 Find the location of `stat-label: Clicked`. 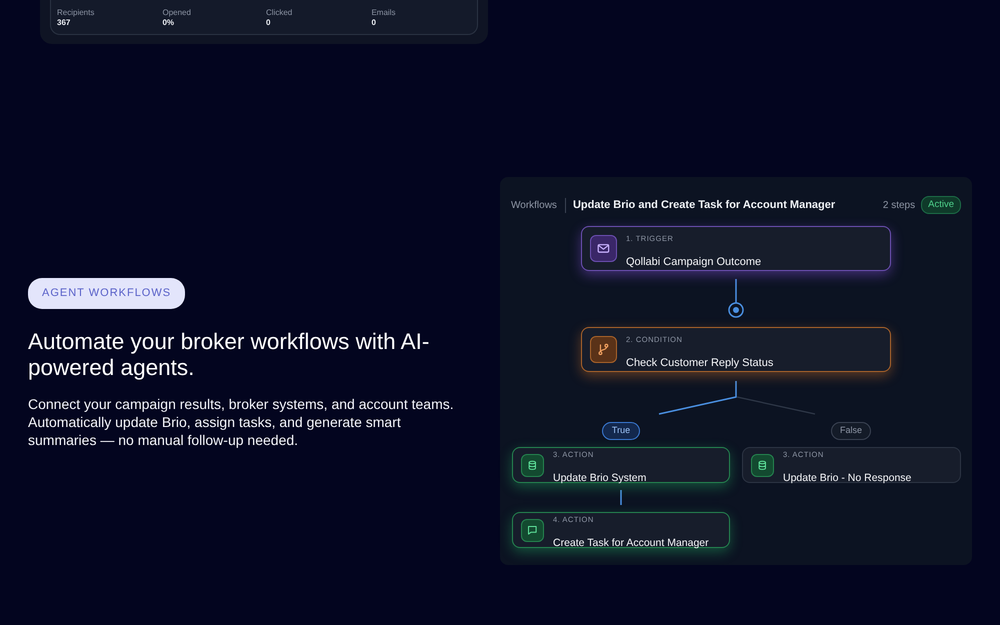

stat-label: Clicked is located at coordinates (279, 13).